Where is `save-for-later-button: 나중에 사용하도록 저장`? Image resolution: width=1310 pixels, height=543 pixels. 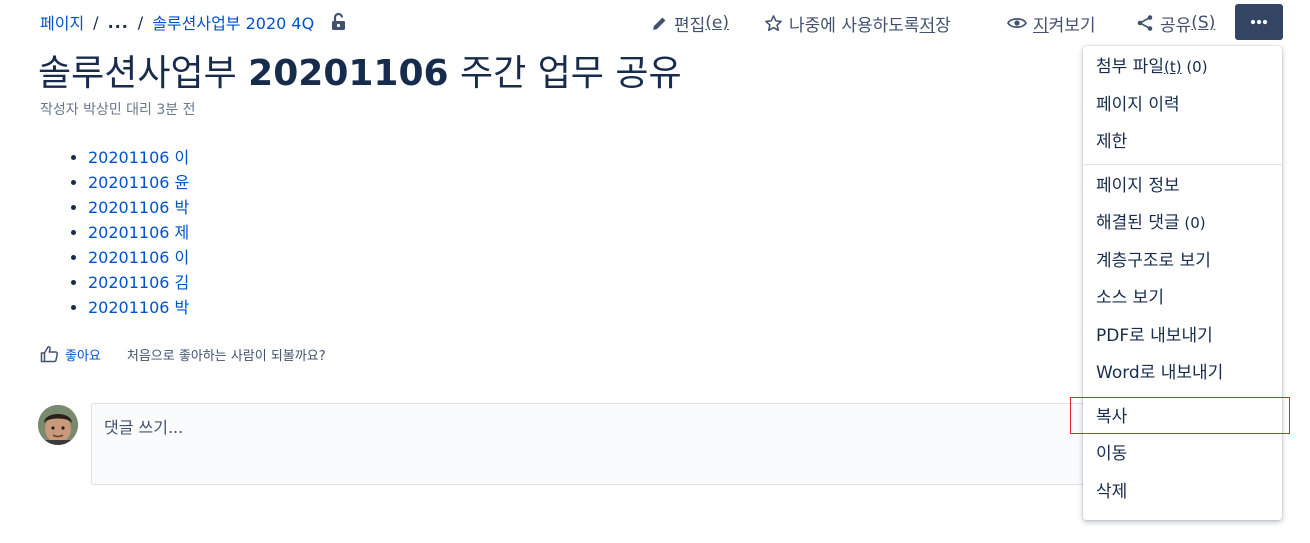
save-for-later-button: 나중에 사용하도록 저장 is located at coordinates (857, 23).